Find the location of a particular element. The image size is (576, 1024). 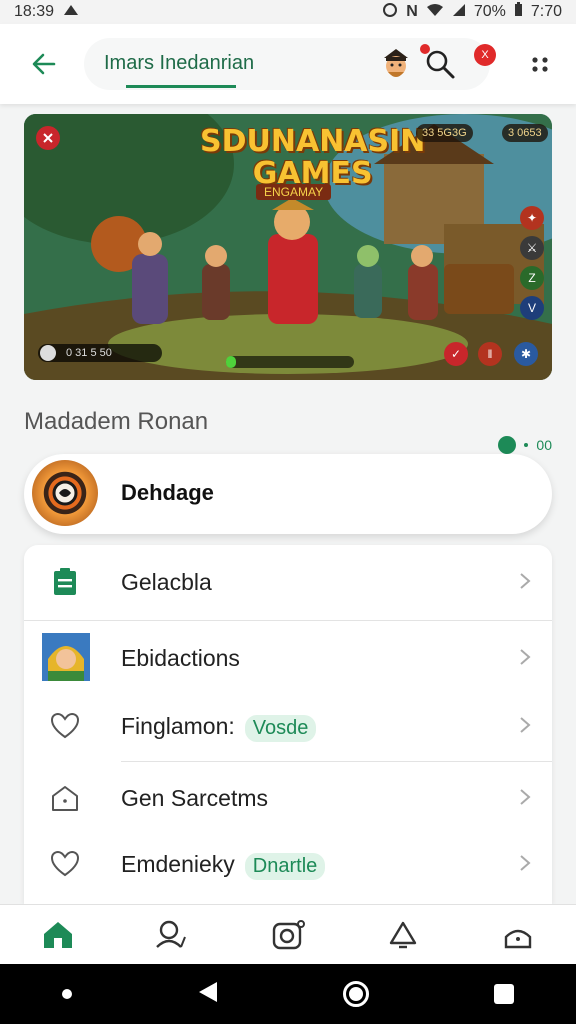

nav-home is located at coordinates (58, 935).